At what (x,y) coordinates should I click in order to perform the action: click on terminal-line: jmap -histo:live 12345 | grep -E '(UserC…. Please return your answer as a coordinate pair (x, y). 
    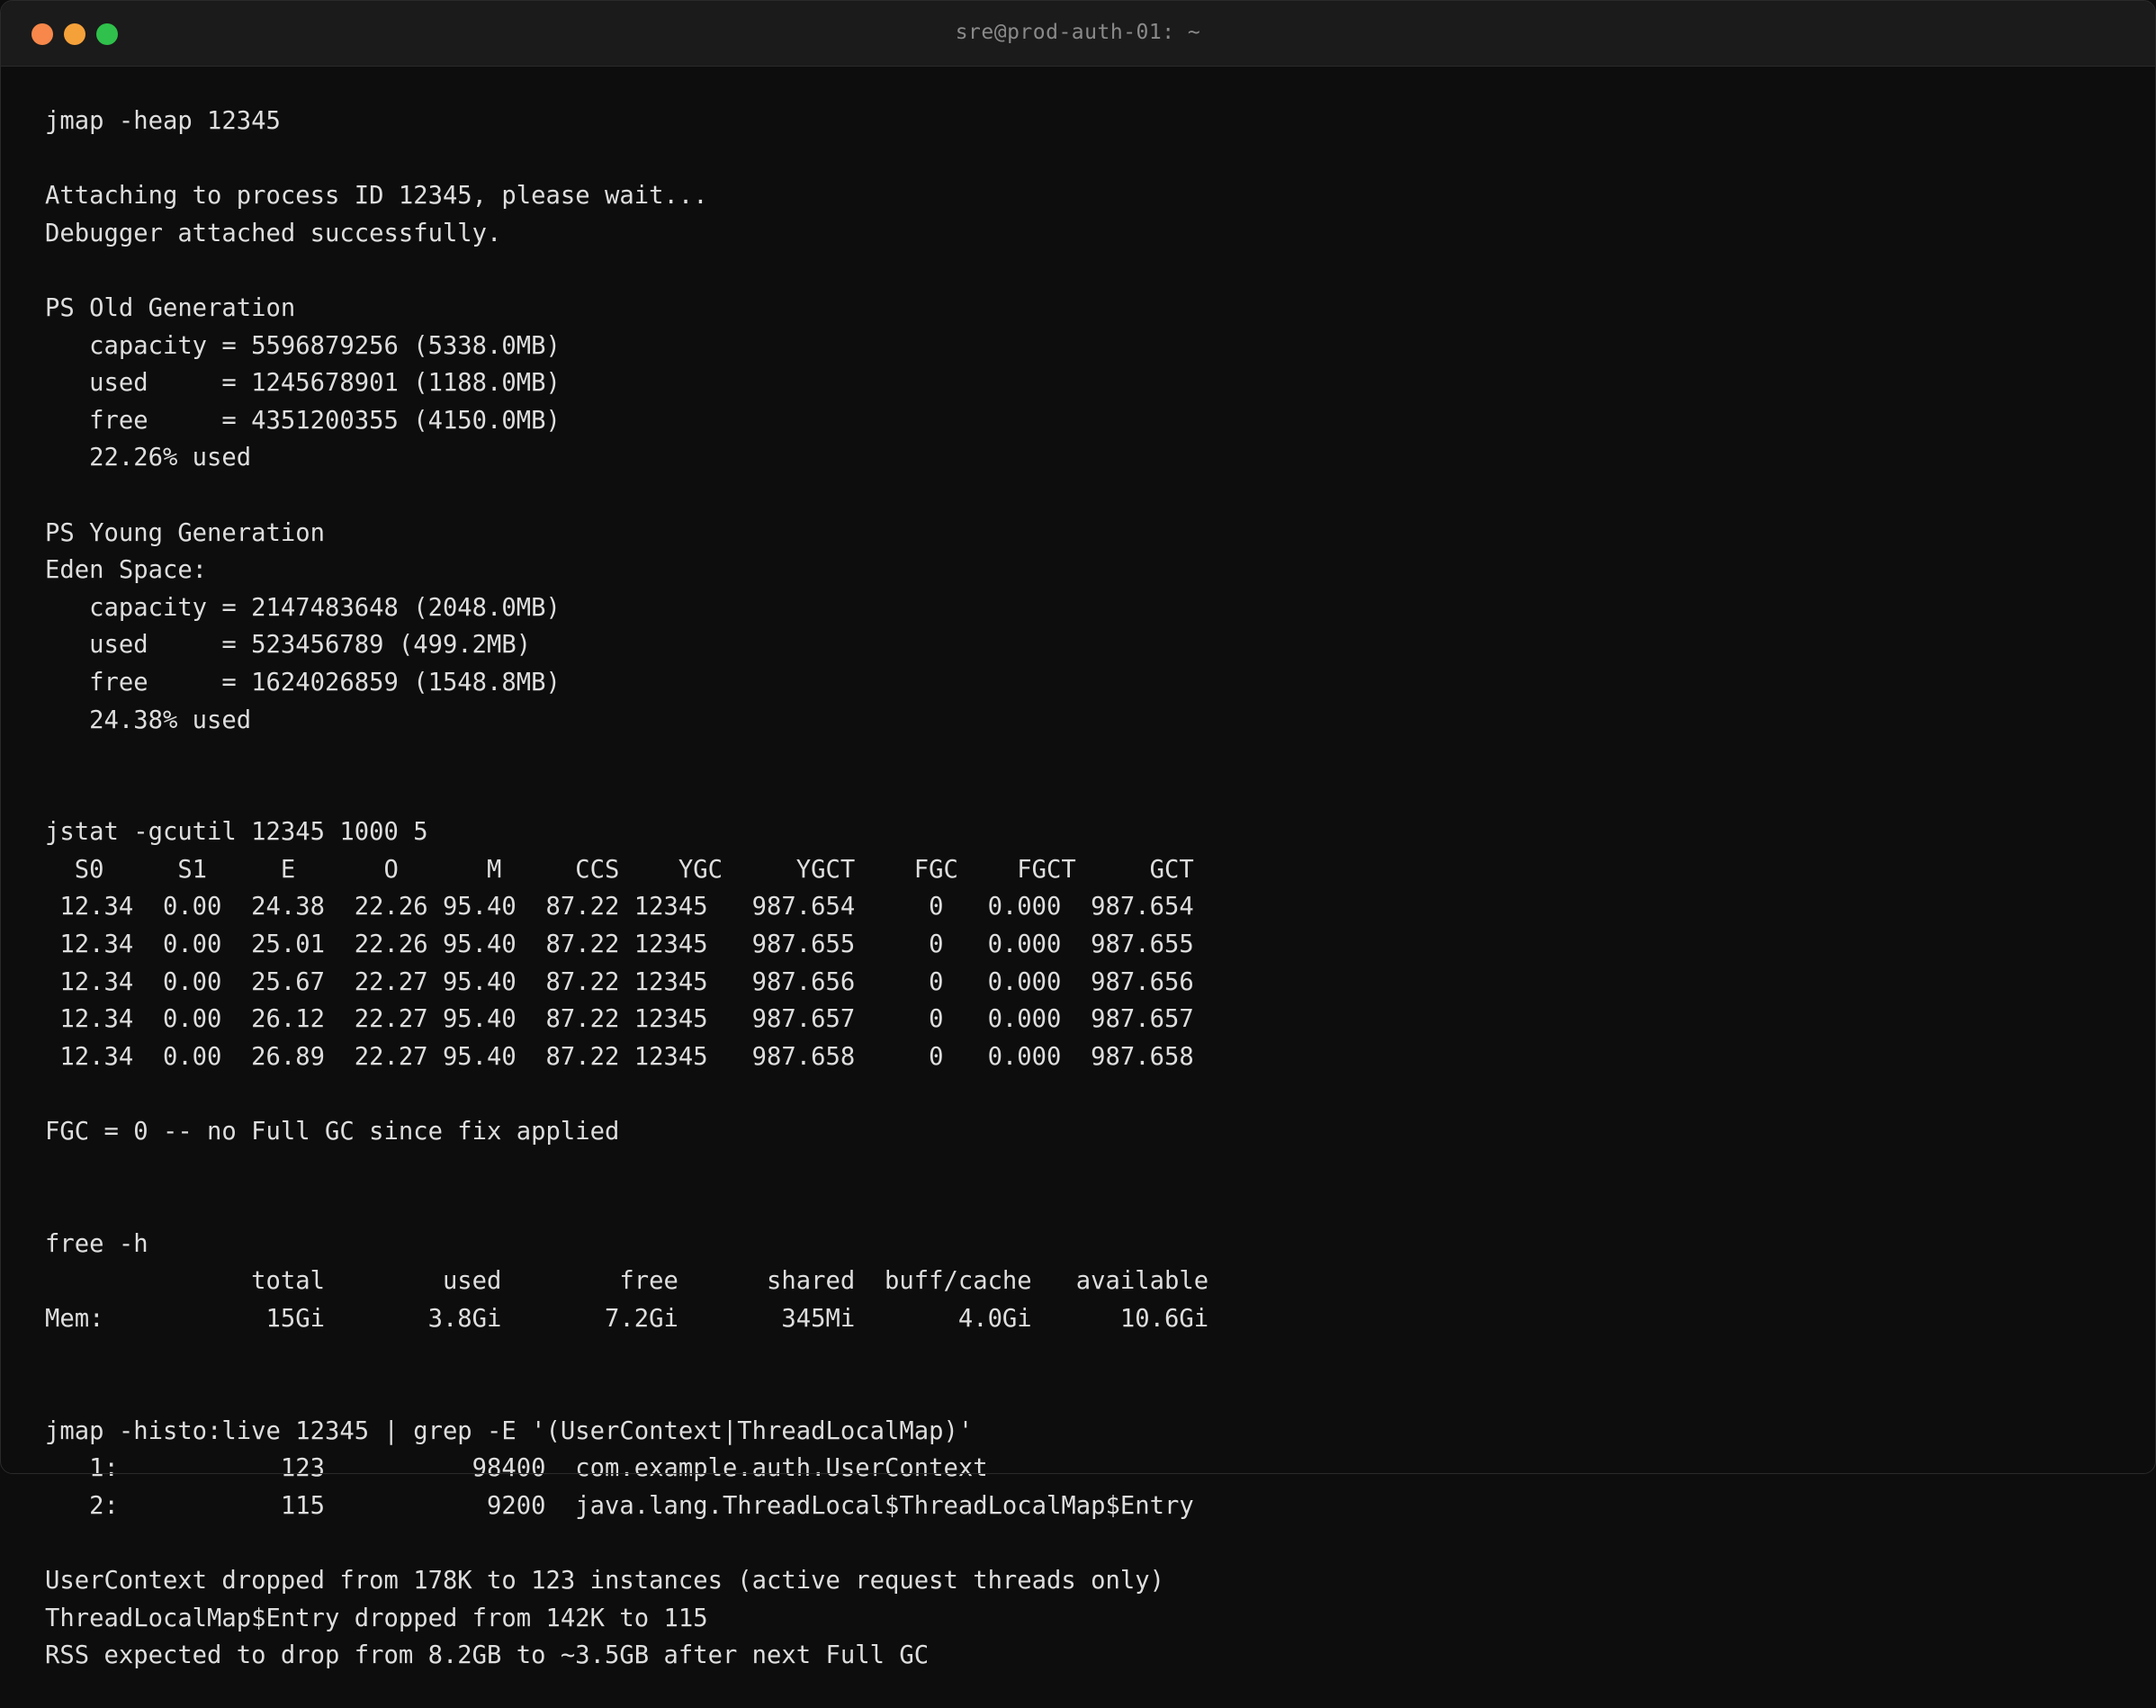
    Looking at the image, I should click on (509, 1430).